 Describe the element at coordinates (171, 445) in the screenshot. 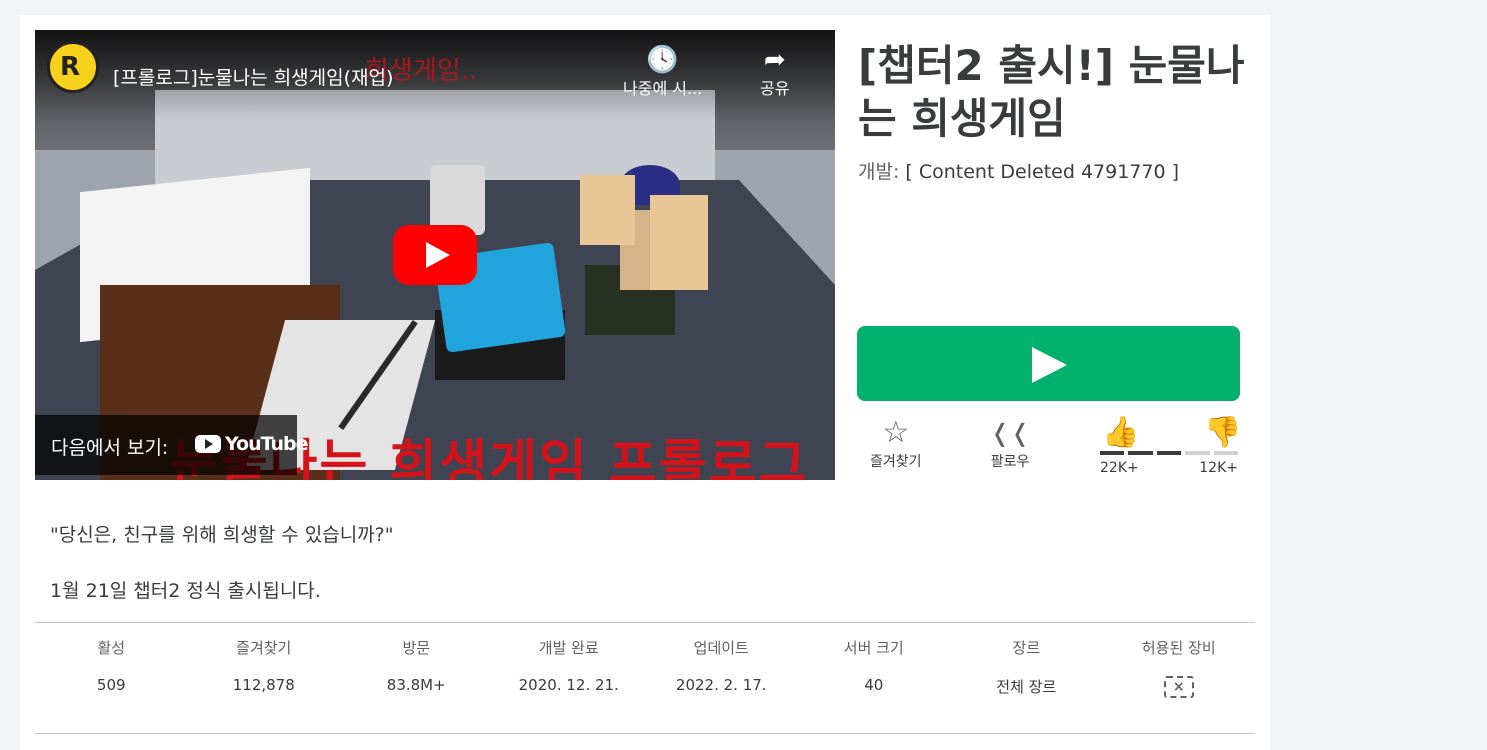

I see `watch-on-youtube-button: 다음에서 보기: YouTube` at that location.